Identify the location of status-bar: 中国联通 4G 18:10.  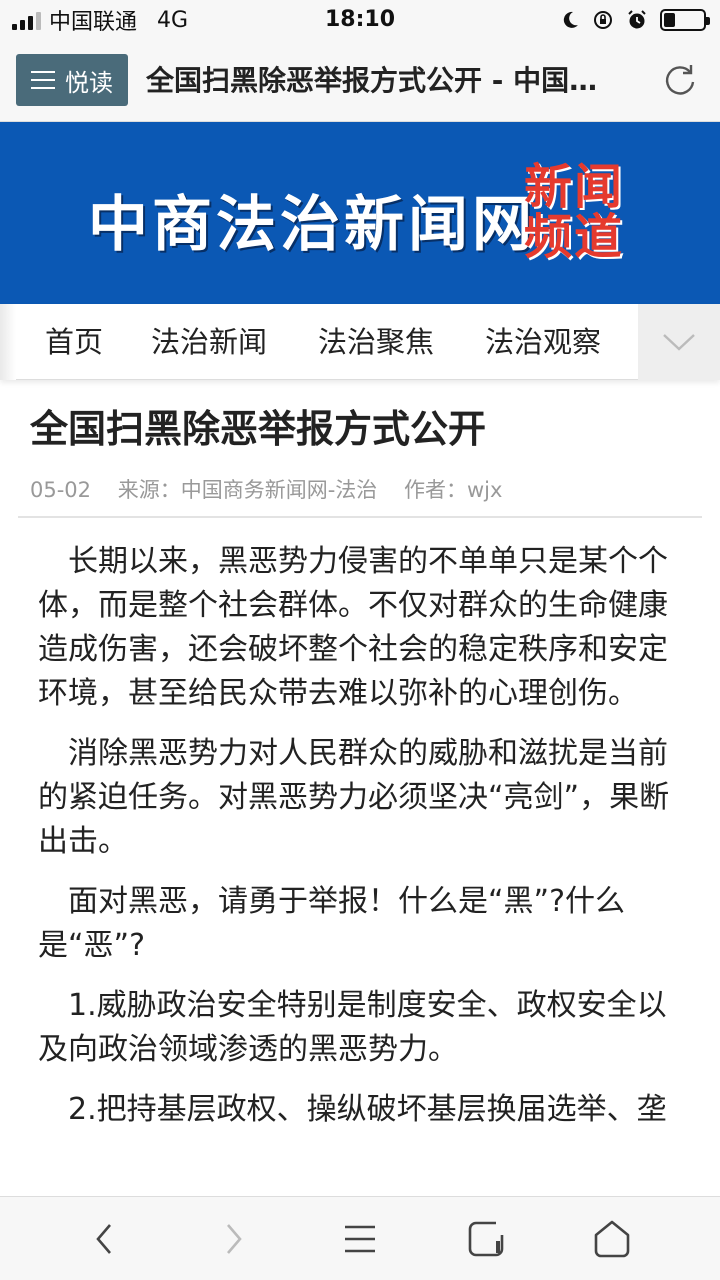
(360, 20).